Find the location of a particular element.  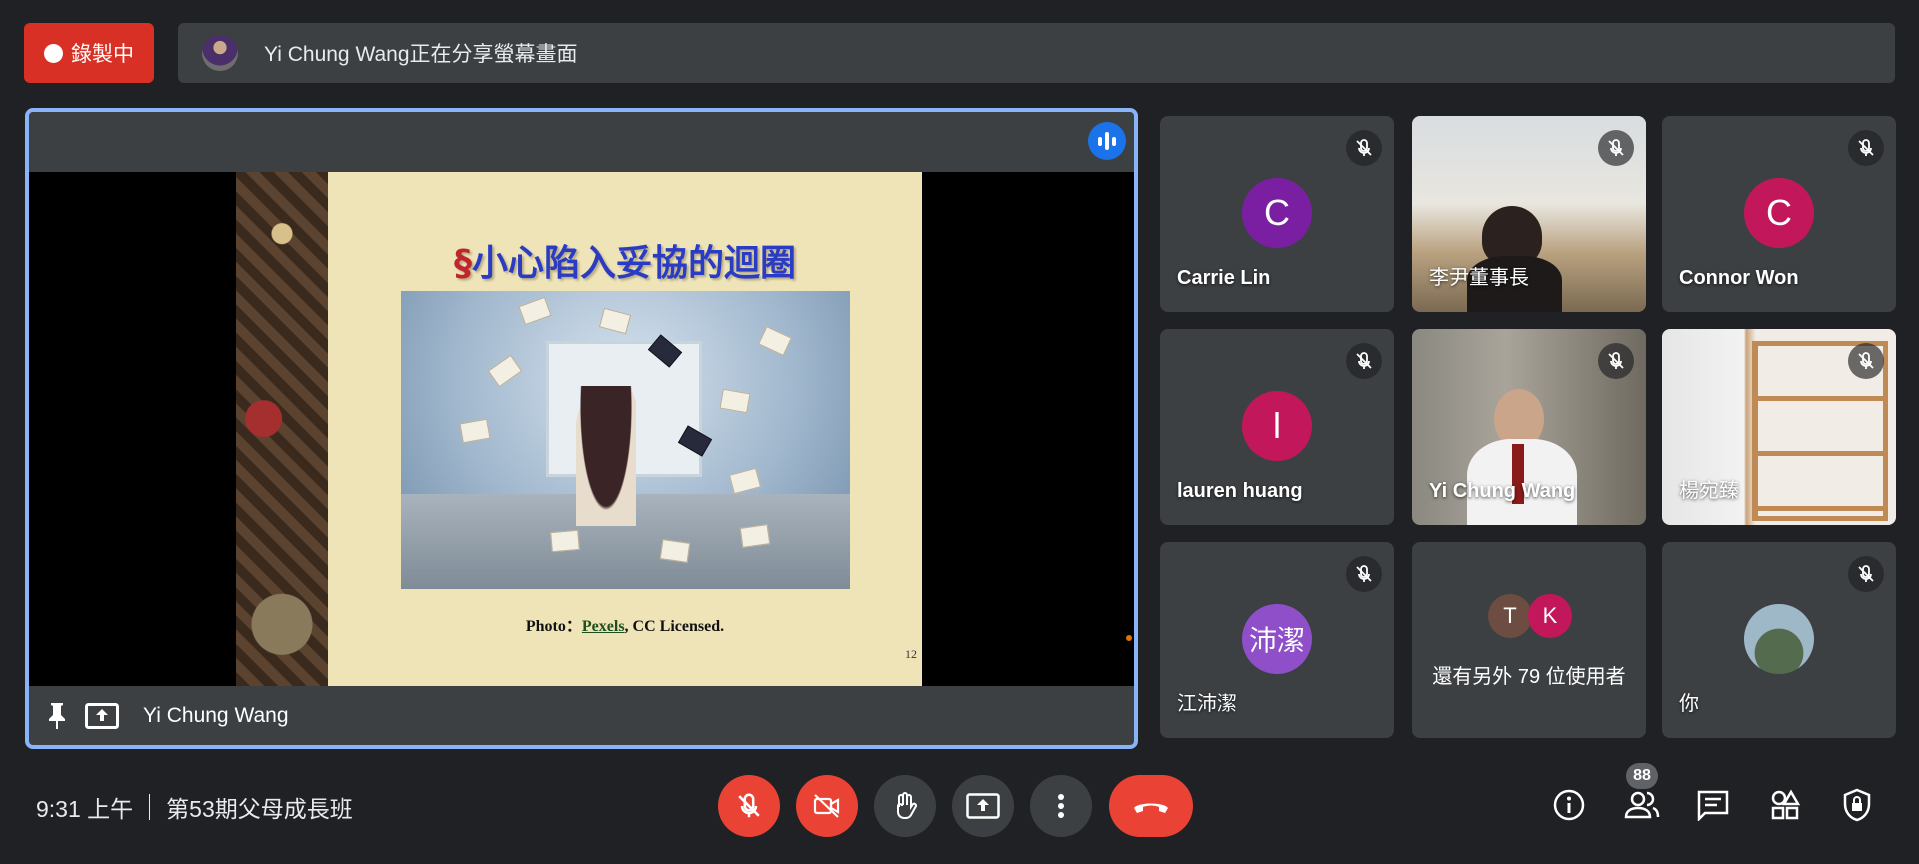

divider is located at coordinates (150, 807).